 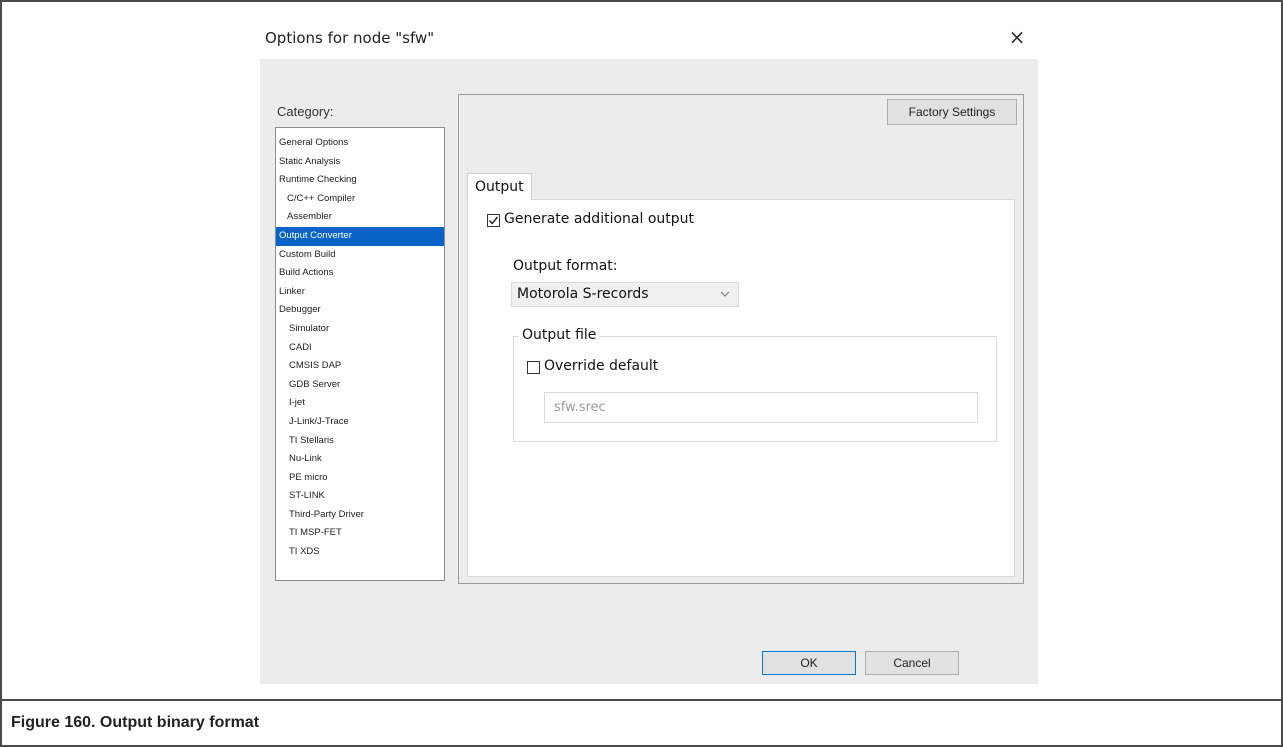 I want to click on output-filename-field: sfw.srec, so click(x=761, y=407).